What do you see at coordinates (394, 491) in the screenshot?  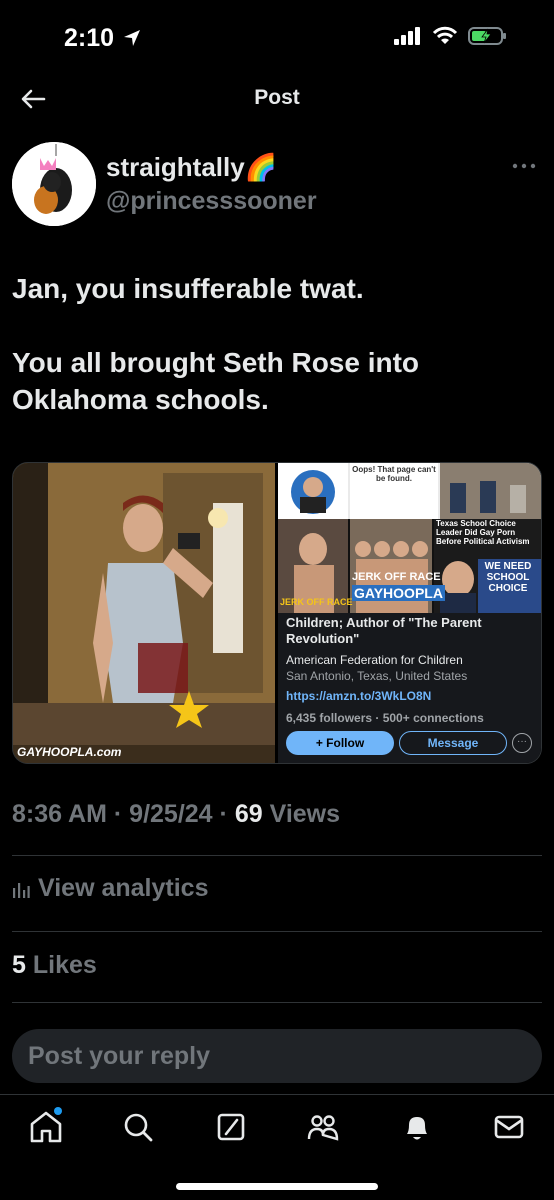 I see `error-page-box: Oops! That page can't be found.` at bounding box center [394, 491].